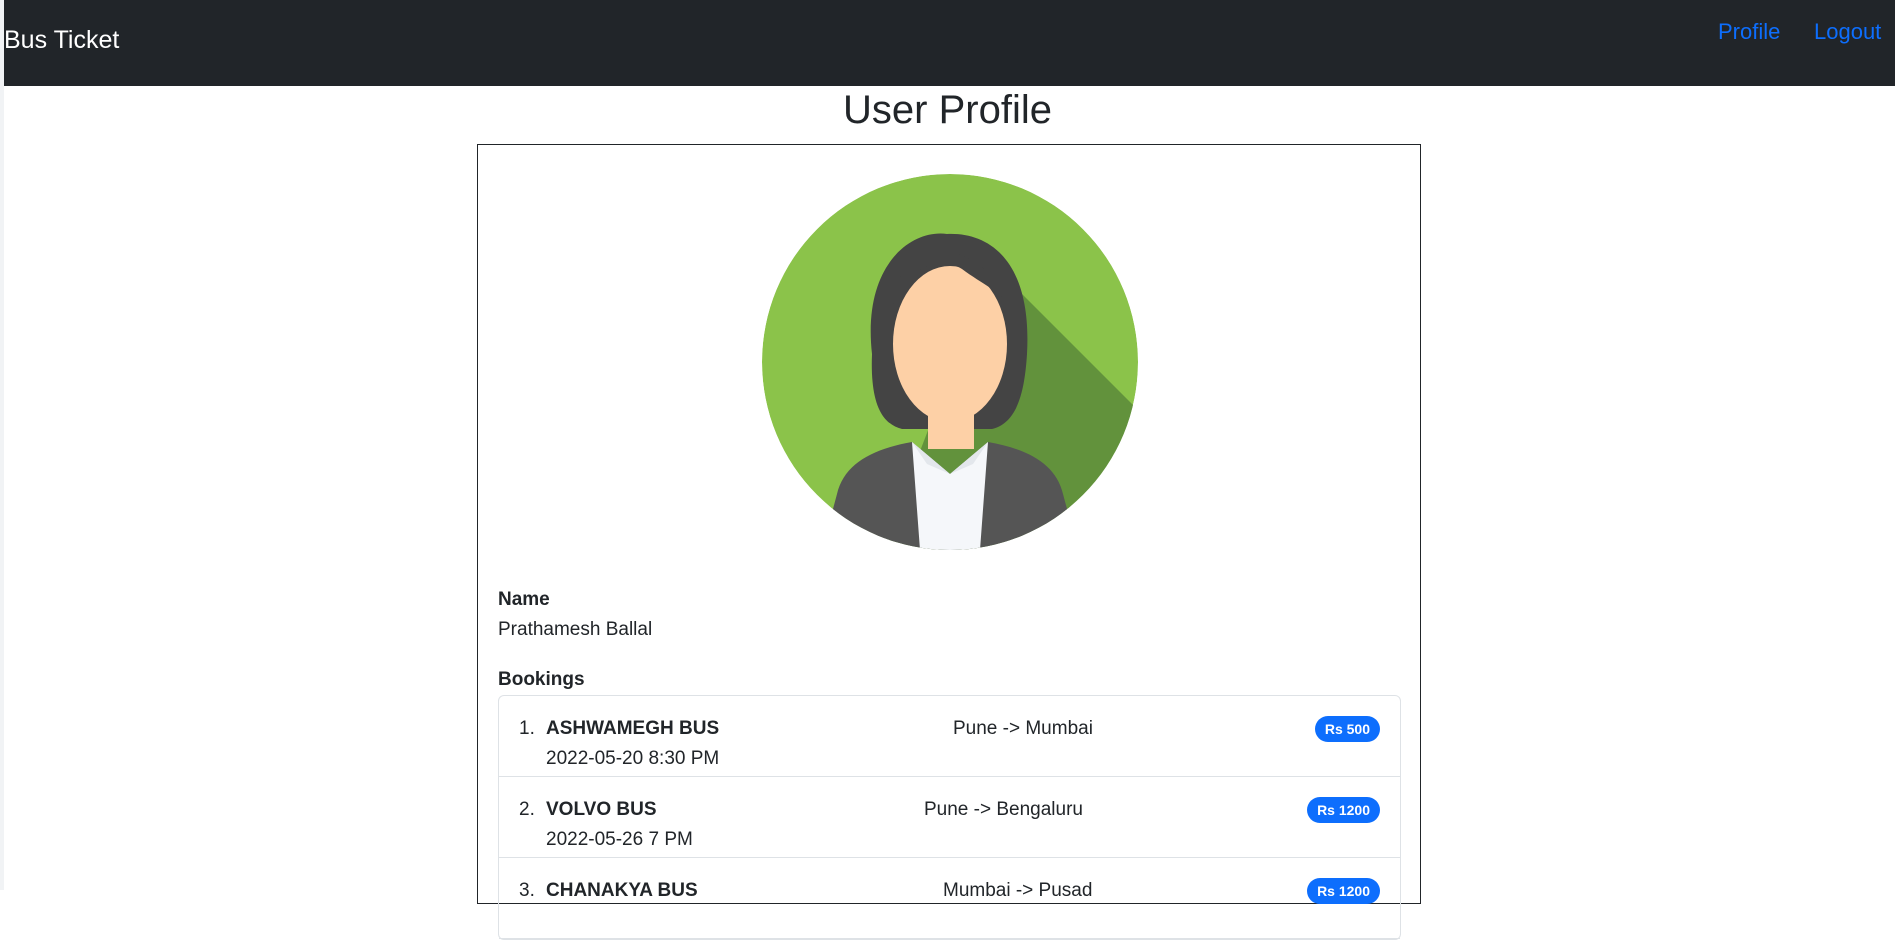 The width and height of the screenshot is (1895, 940). I want to click on booking-datetime: 2022-05-26 7 PM, so click(619, 839).